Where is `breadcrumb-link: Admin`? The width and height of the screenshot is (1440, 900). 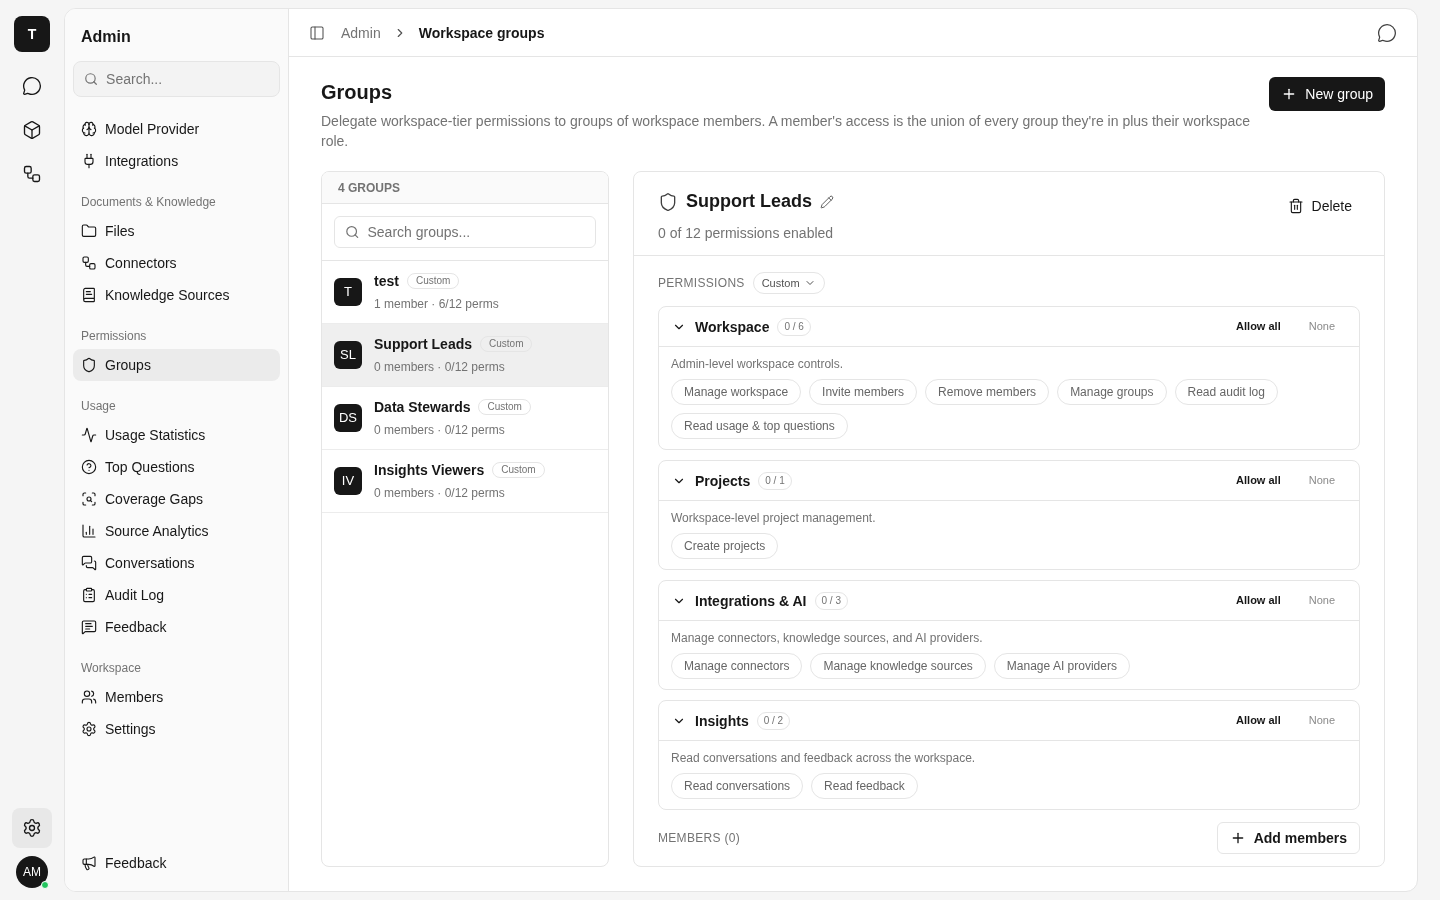
breadcrumb-link: Admin is located at coordinates (361, 32).